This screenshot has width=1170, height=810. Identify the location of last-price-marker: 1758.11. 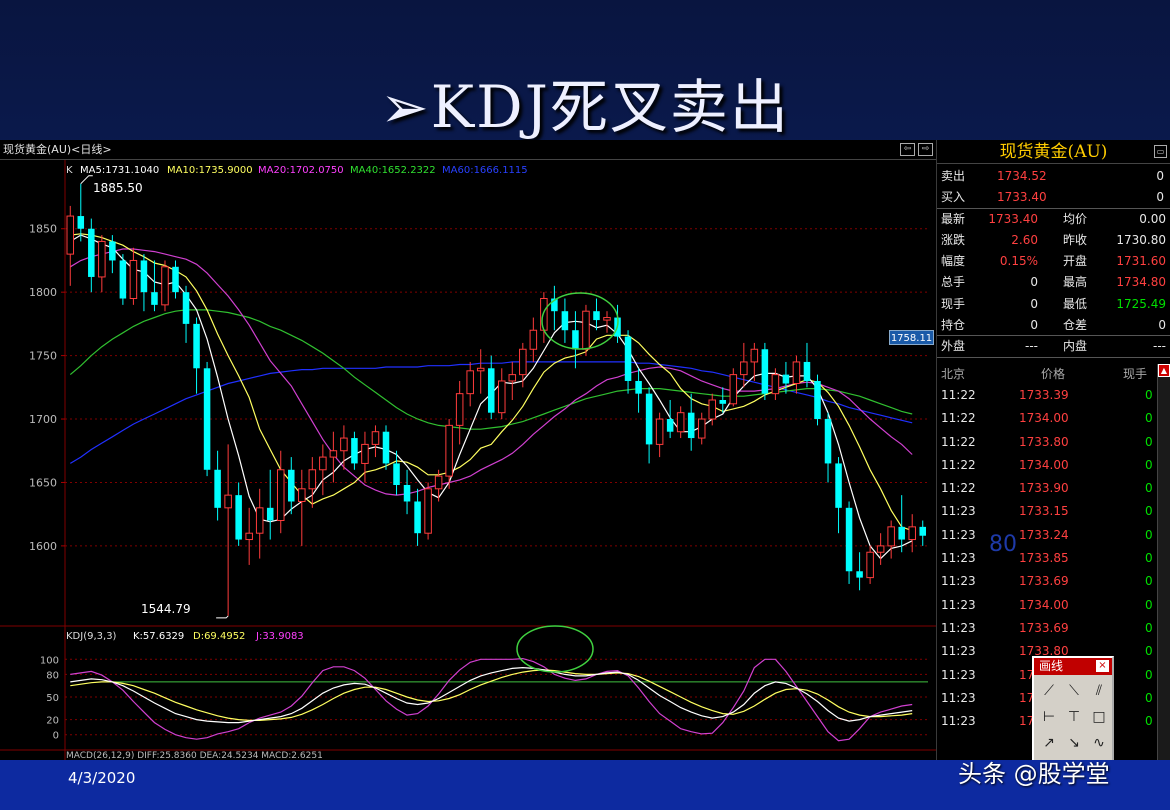
(911, 337).